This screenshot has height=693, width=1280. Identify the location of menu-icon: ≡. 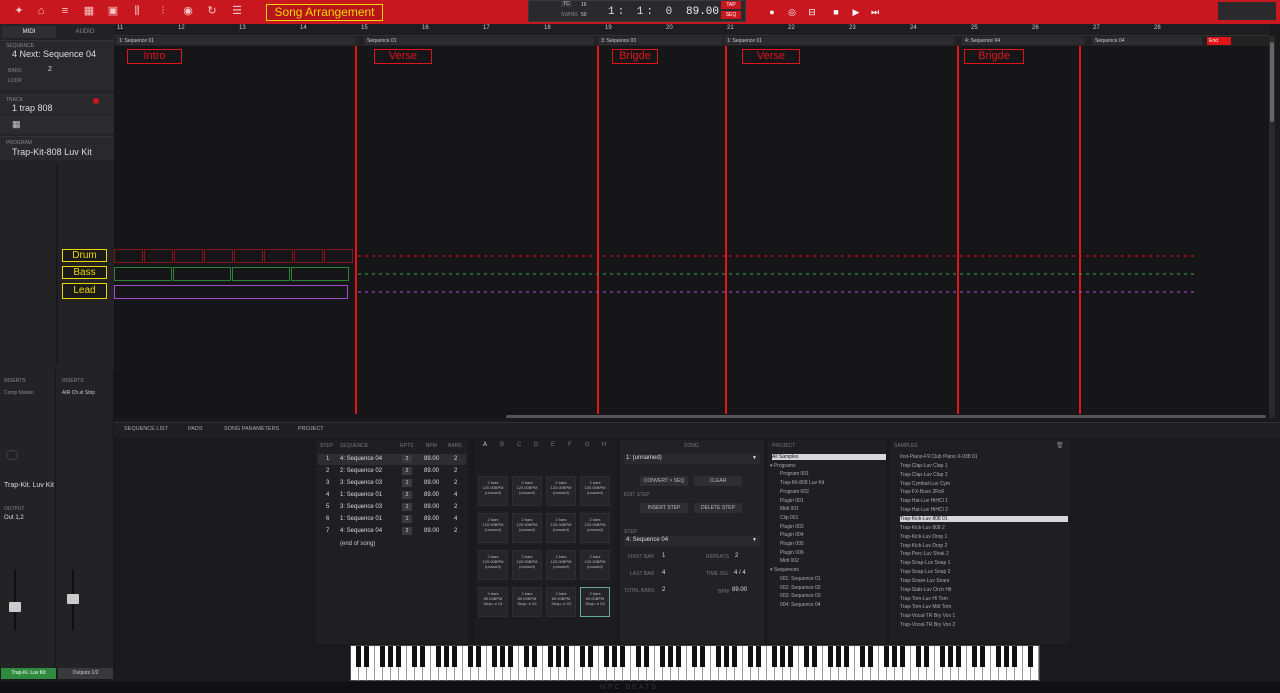
(65, 11).